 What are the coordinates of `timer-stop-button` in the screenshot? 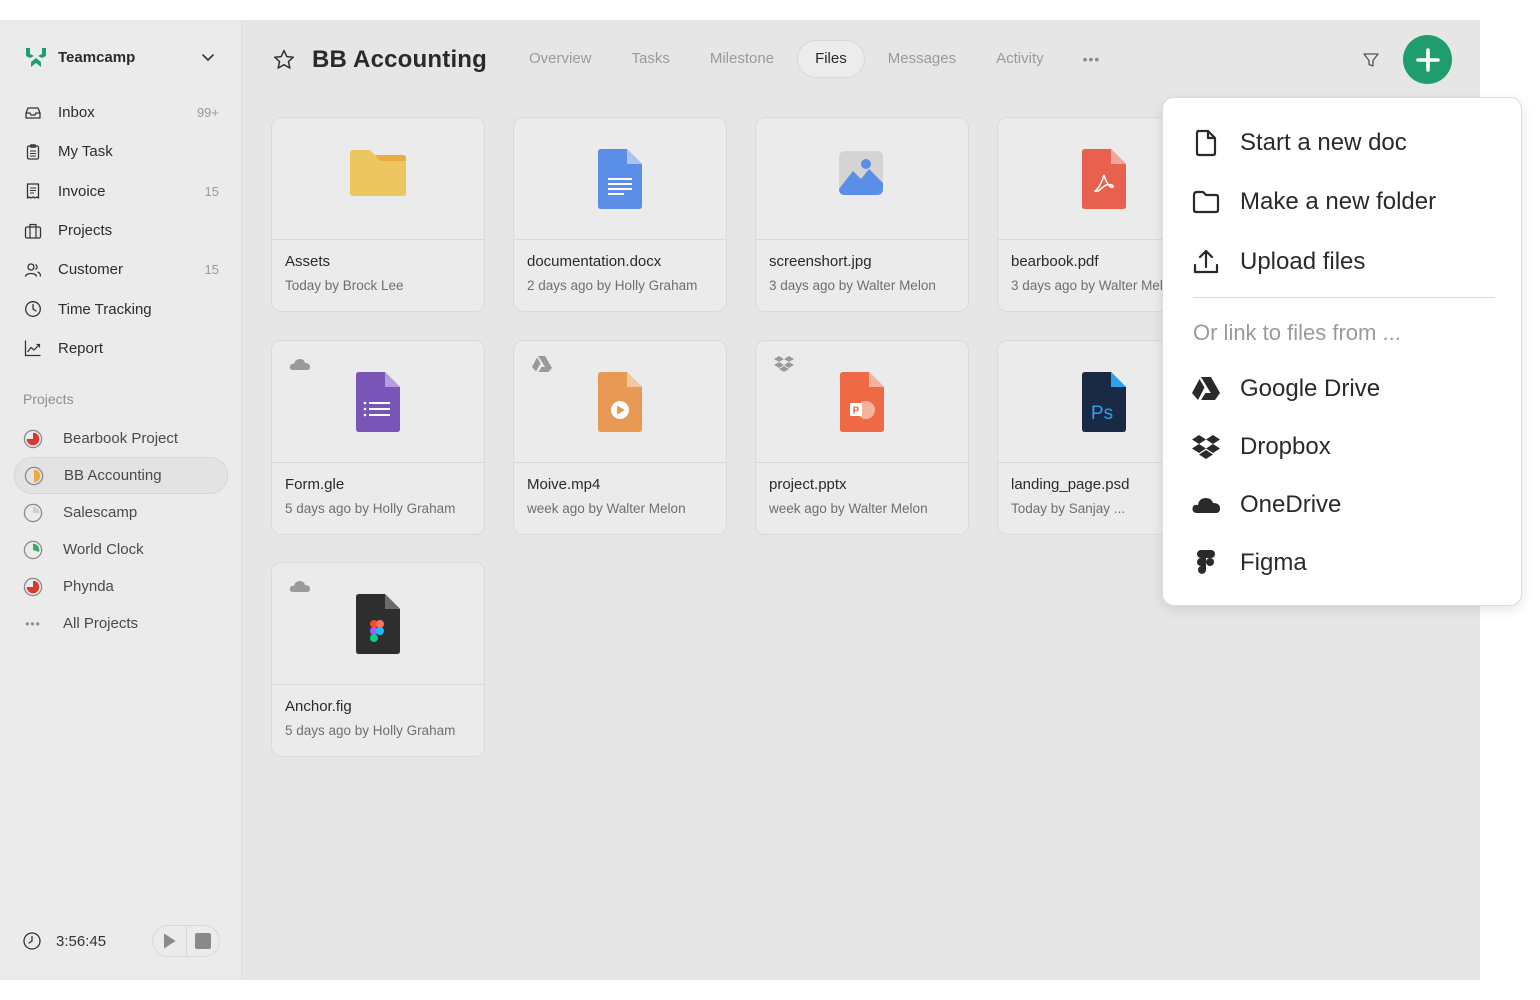 It's located at (202, 941).